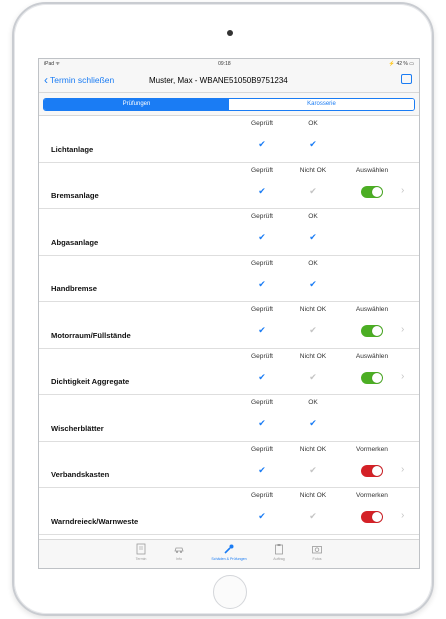  I want to click on table-row: Wischerblätter Geprüft OK ✔ ✔, so click(229, 418).